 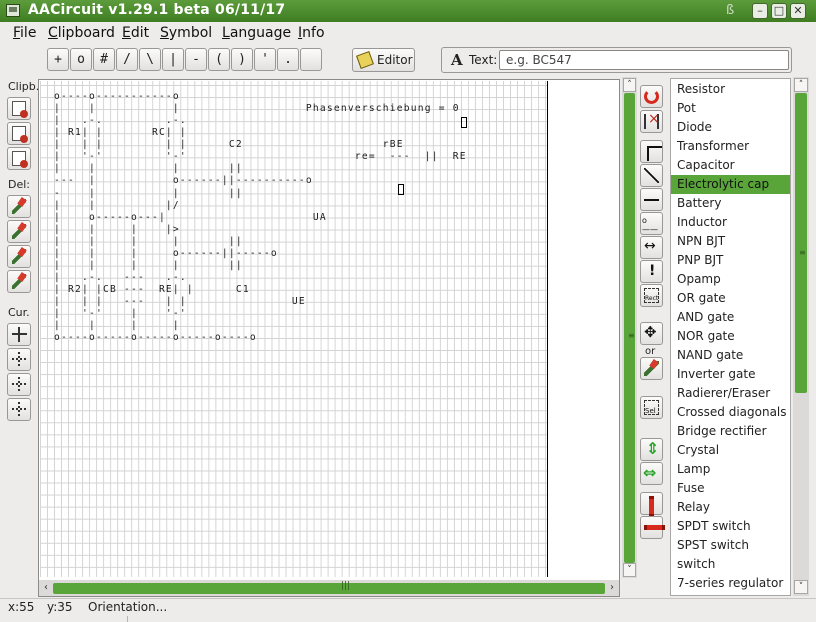 I want to click on window-menu-icon: ß, so click(x=730, y=10).